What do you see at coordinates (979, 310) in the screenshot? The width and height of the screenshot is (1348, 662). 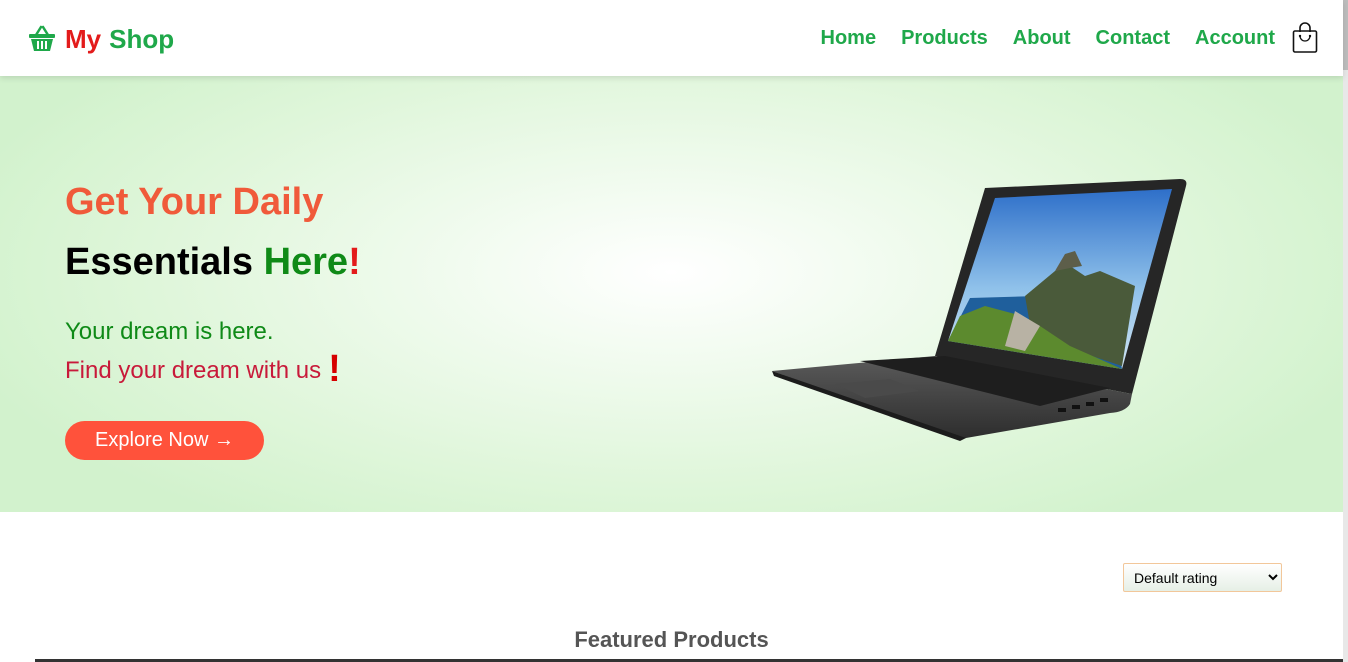 I see `laptop-image` at bounding box center [979, 310].